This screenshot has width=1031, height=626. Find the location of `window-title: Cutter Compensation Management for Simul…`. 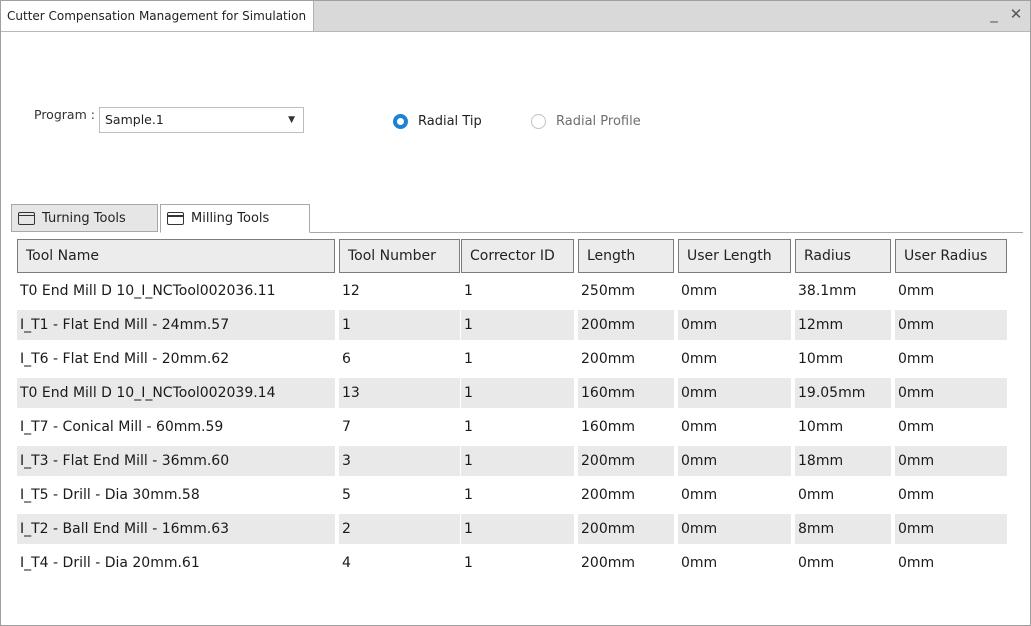

window-title: Cutter Compensation Management for Simul… is located at coordinates (158, 16).